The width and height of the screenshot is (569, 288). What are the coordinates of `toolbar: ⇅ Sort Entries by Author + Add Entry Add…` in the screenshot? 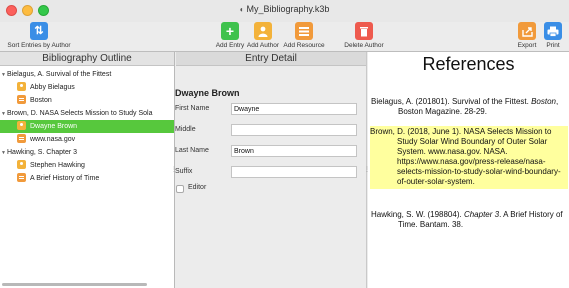 It's located at (284, 37).